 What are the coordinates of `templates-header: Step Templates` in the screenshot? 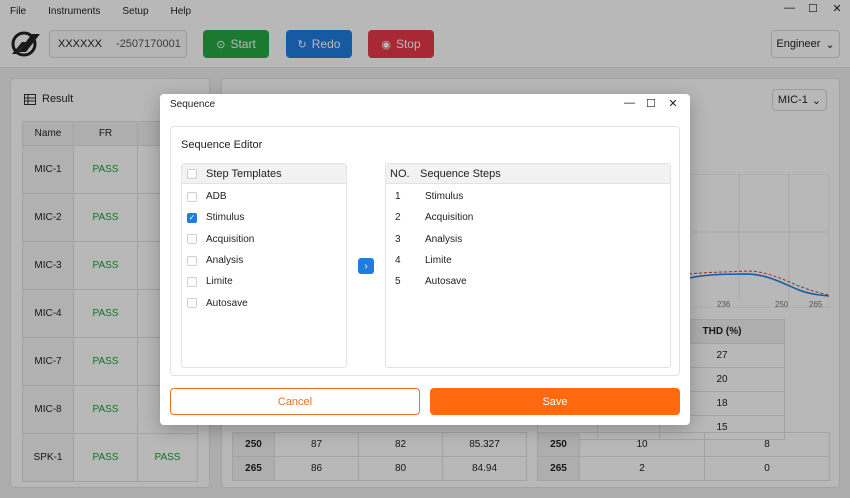 It's located at (264, 174).